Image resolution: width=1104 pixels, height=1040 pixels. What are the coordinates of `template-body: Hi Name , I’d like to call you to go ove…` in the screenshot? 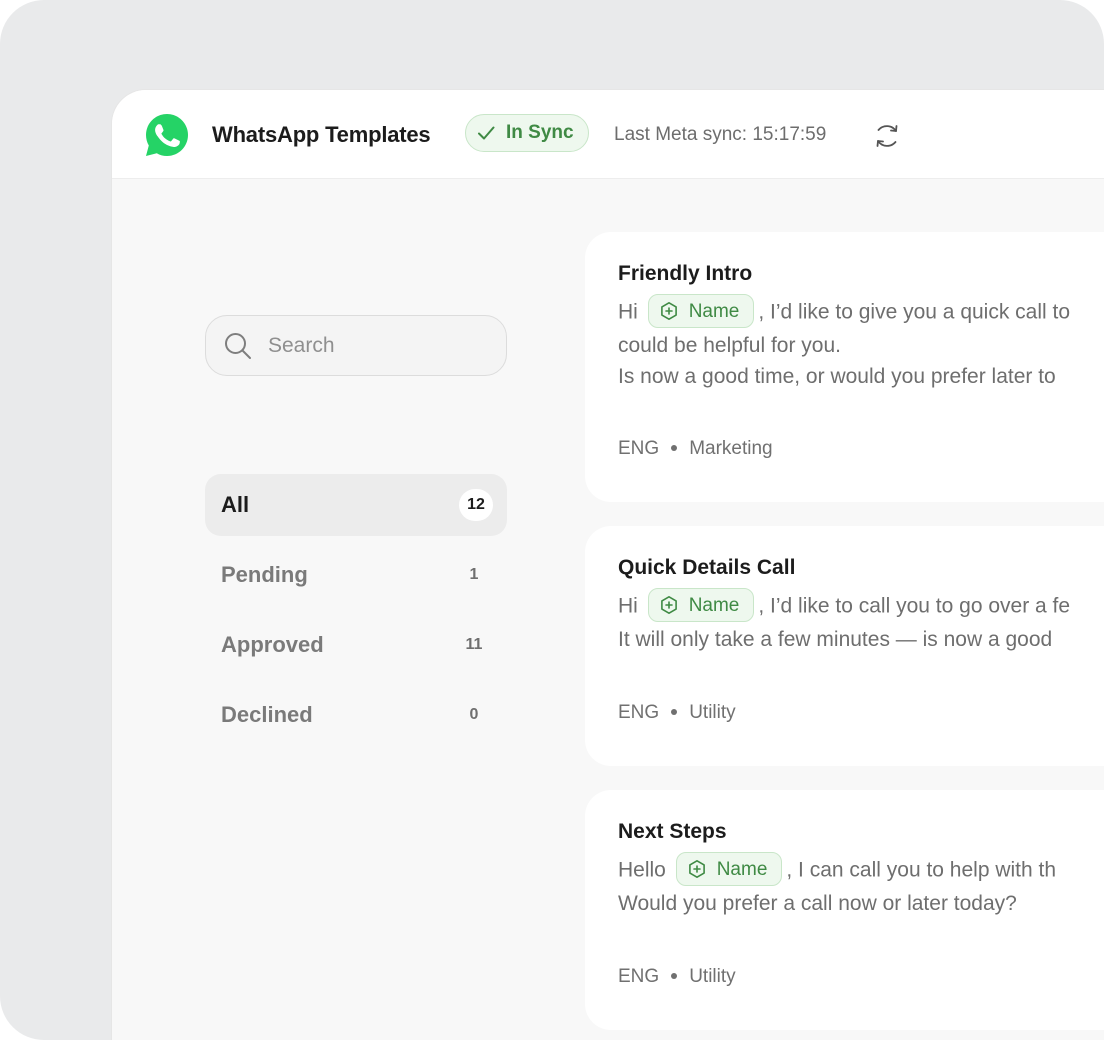 It's located at (861, 621).